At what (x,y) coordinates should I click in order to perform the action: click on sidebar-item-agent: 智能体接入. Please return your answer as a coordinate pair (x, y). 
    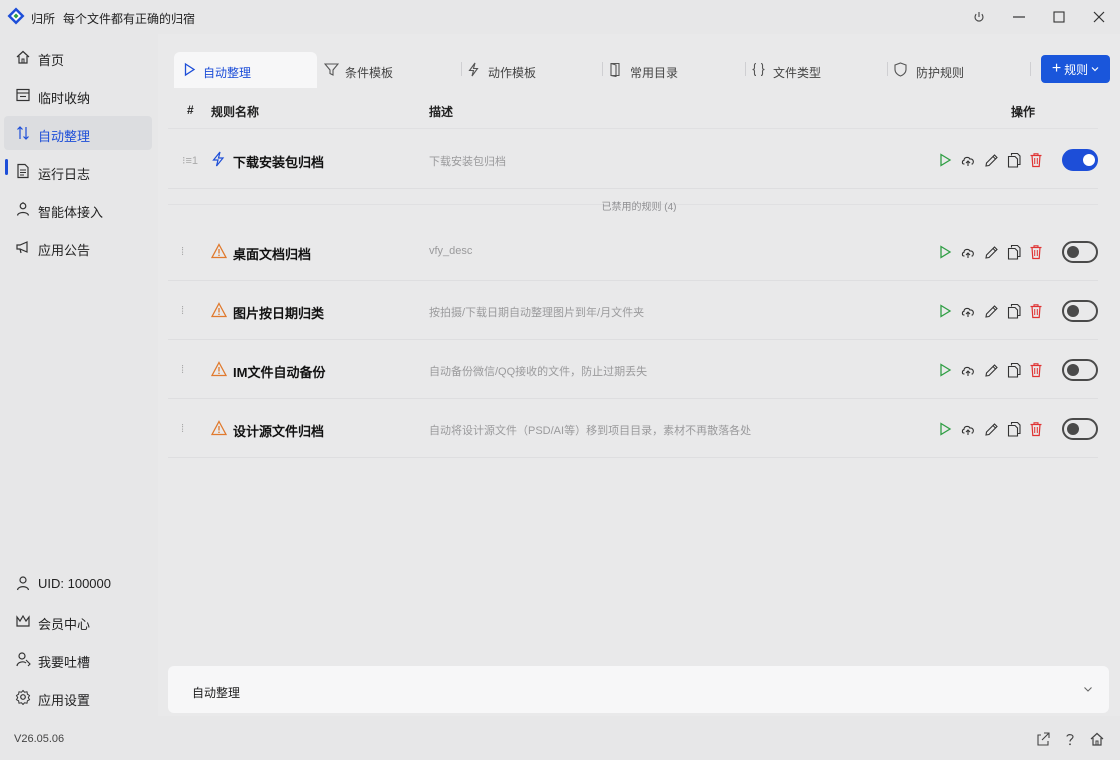
    Looking at the image, I should click on (78, 209).